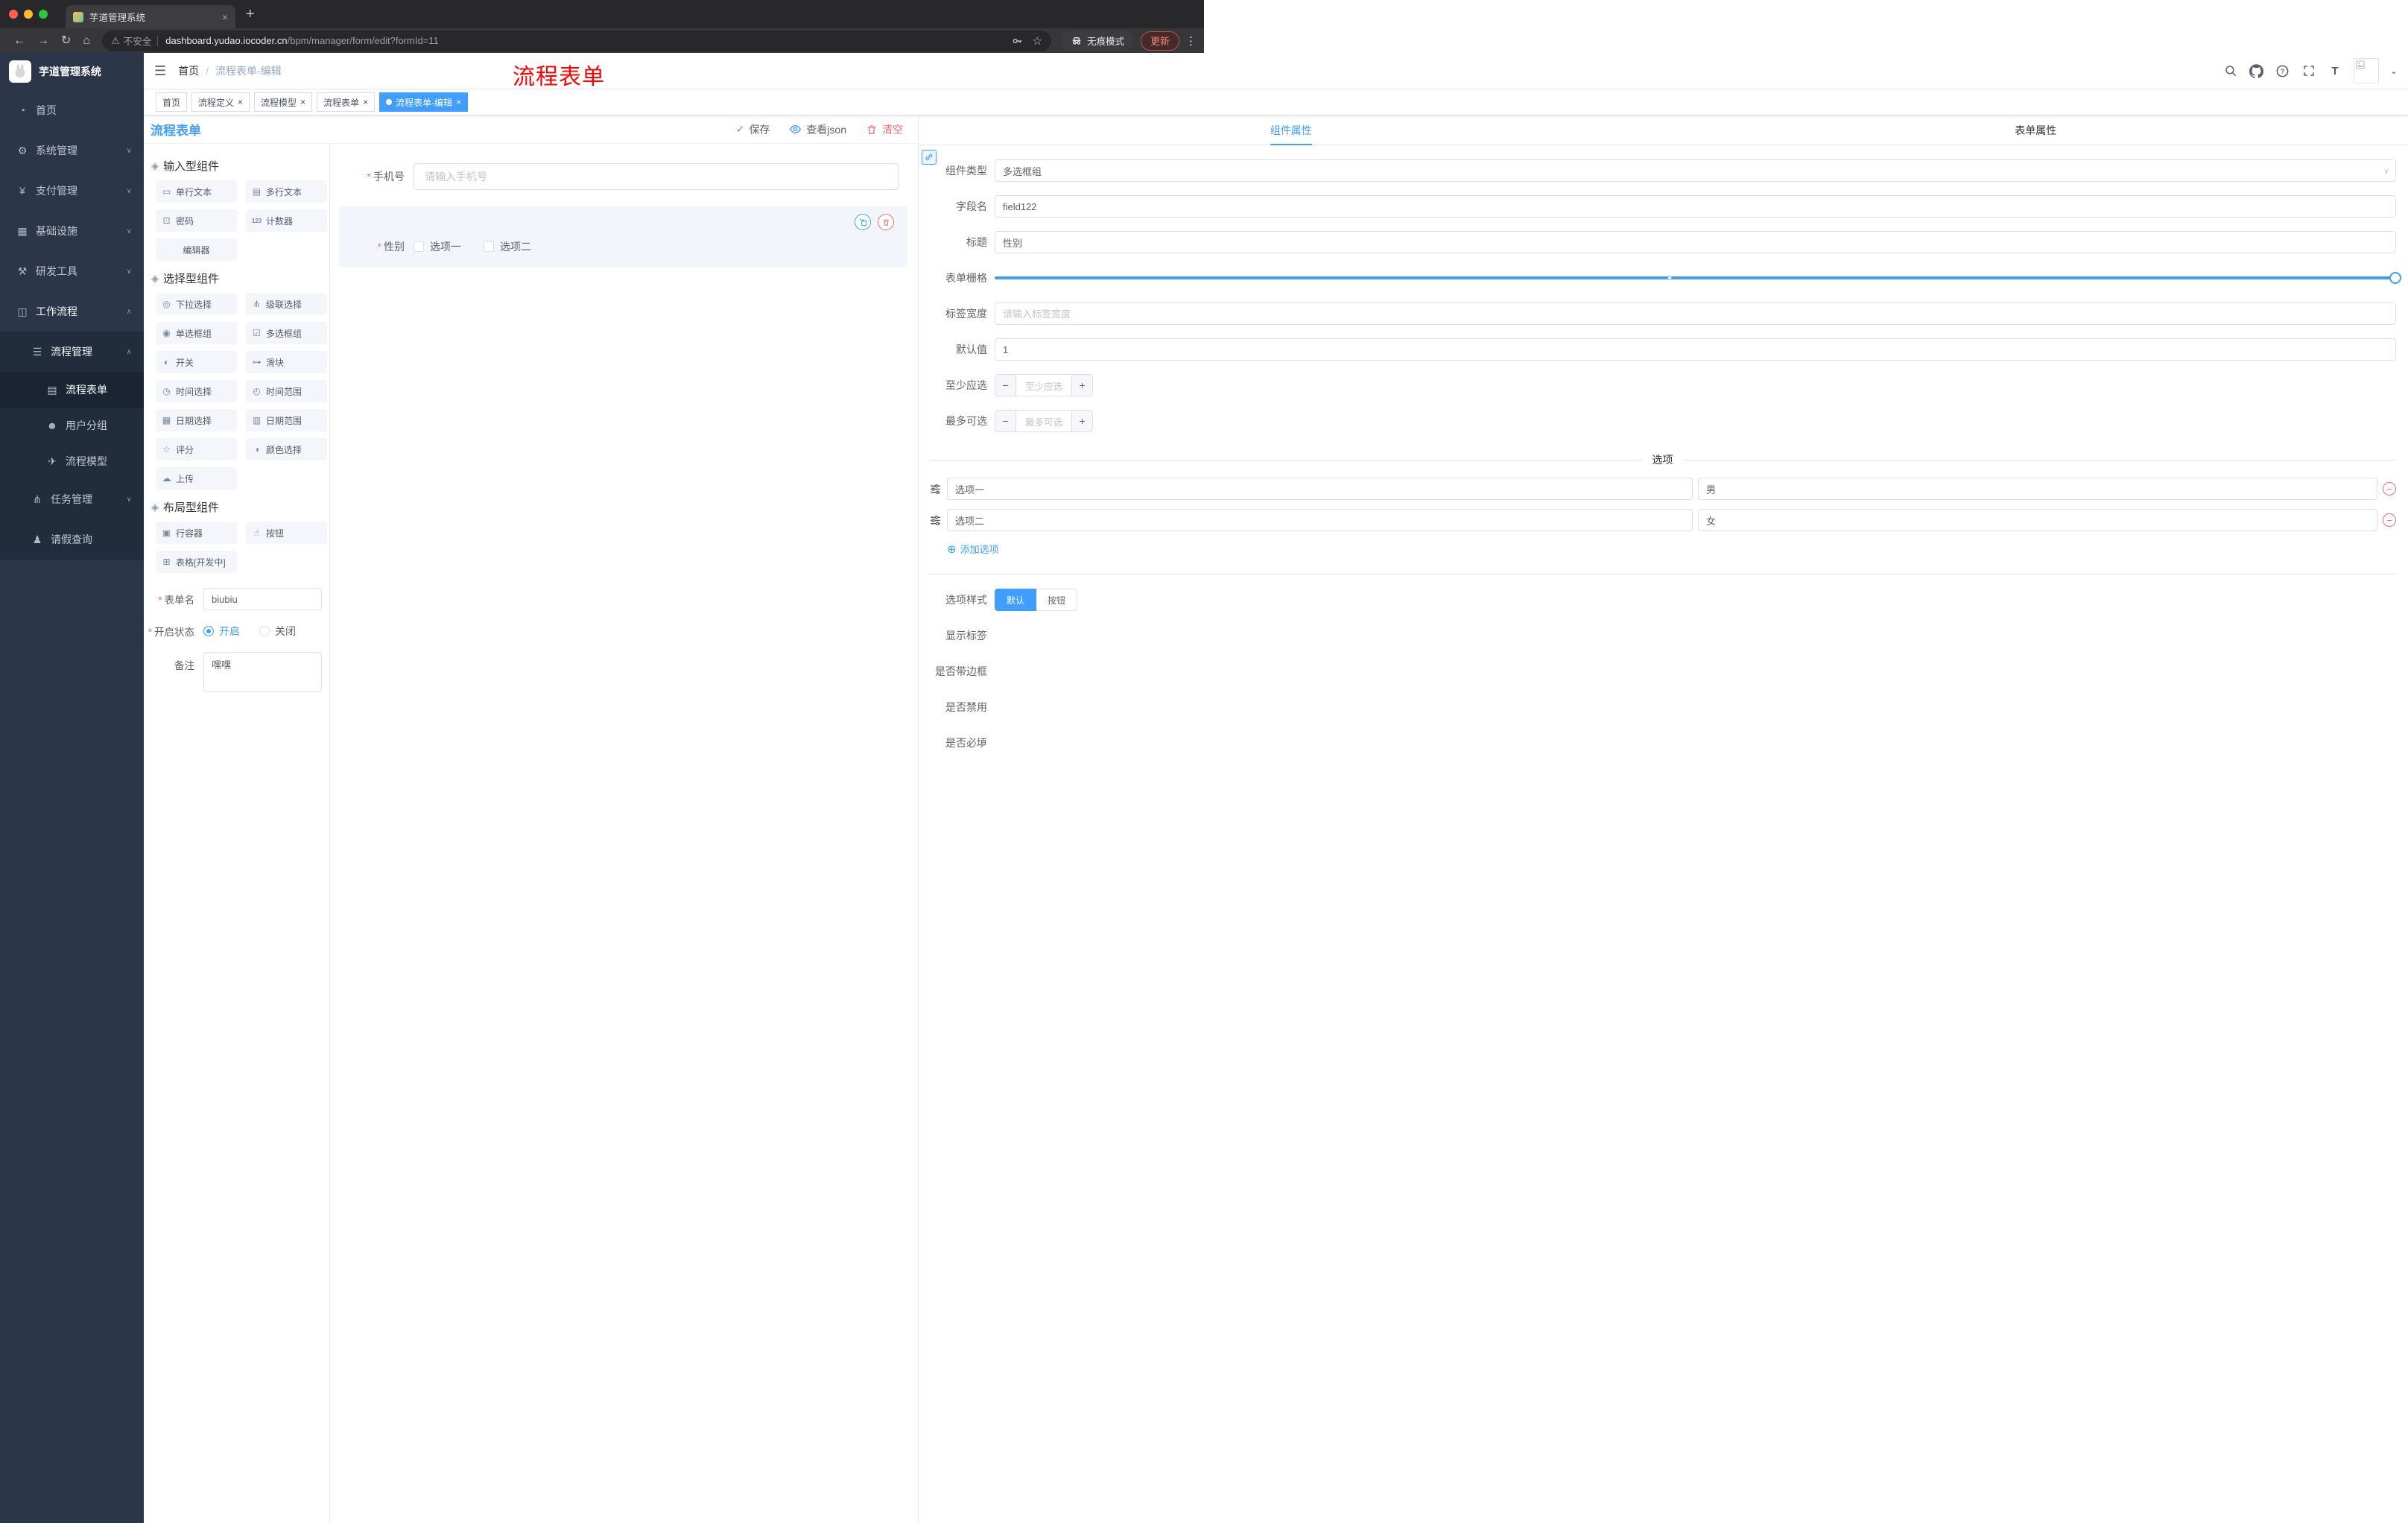 The width and height of the screenshot is (2408, 1523). What do you see at coordinates (262, 599) in the screenshot?
I see `form-name-input` at bounding box center [262, 599].